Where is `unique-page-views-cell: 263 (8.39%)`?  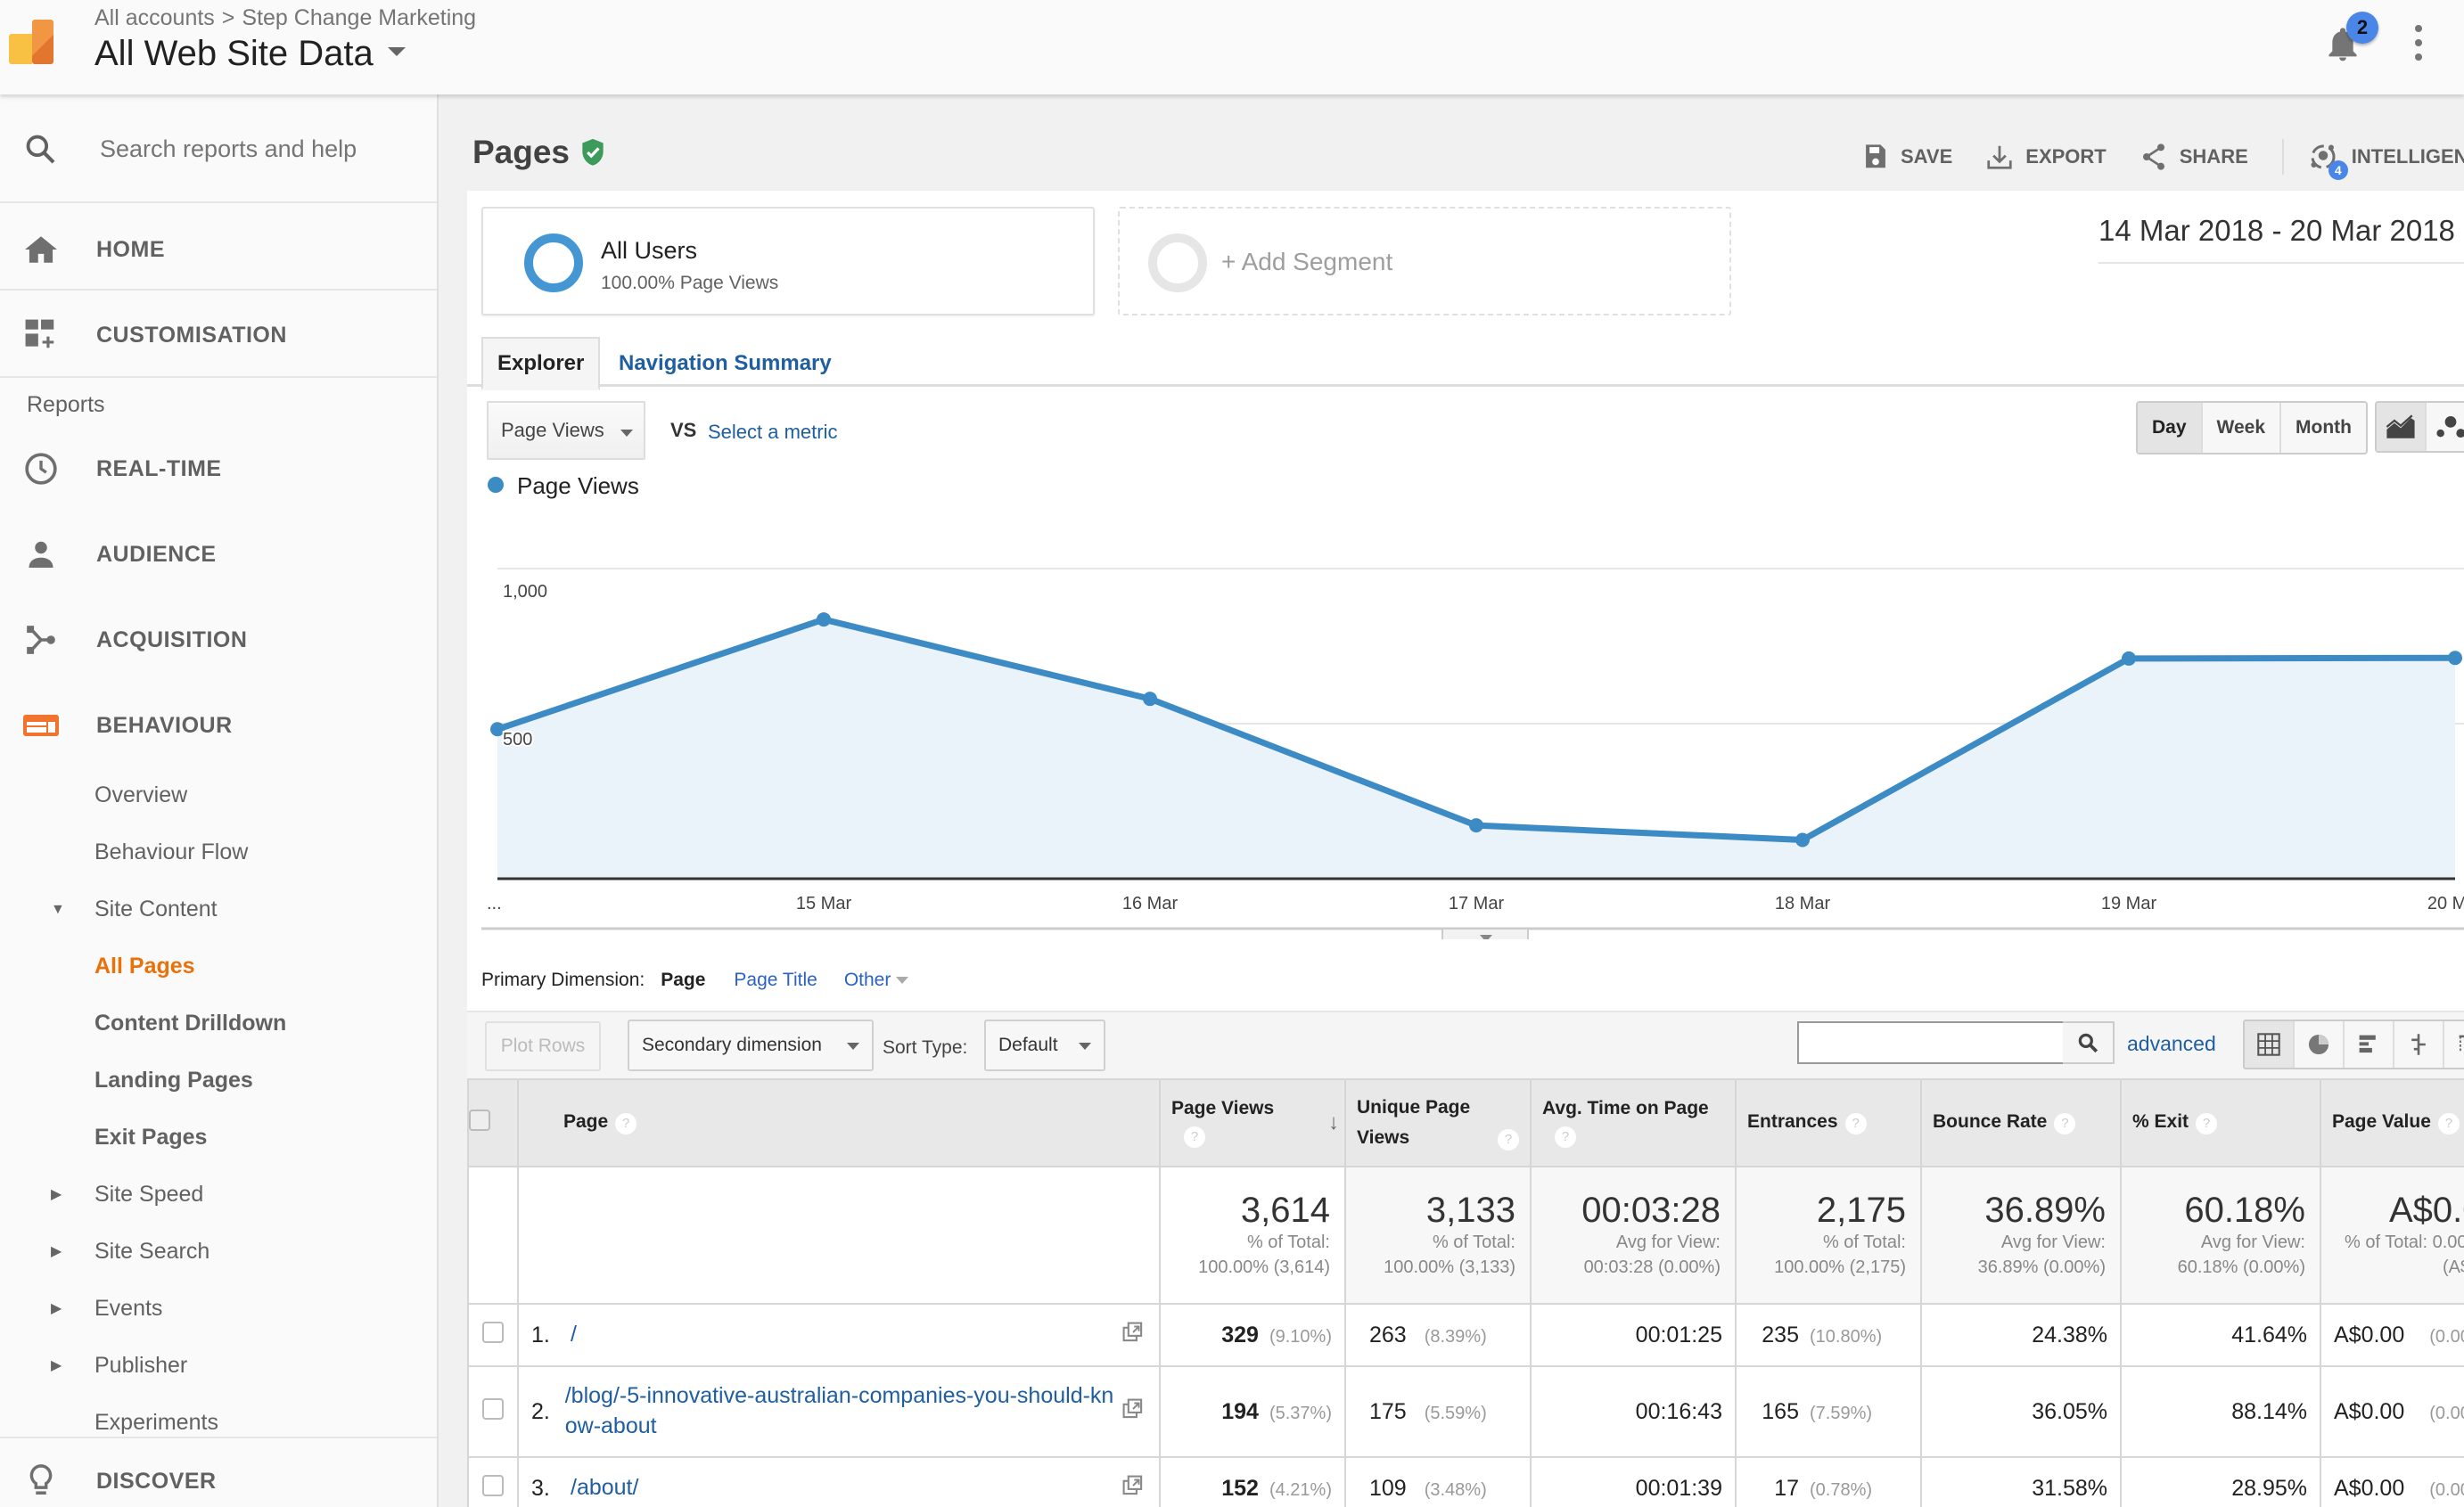
unique-page-views-cell: 263 (8.39%) is located at coordinates (1438, 1335).